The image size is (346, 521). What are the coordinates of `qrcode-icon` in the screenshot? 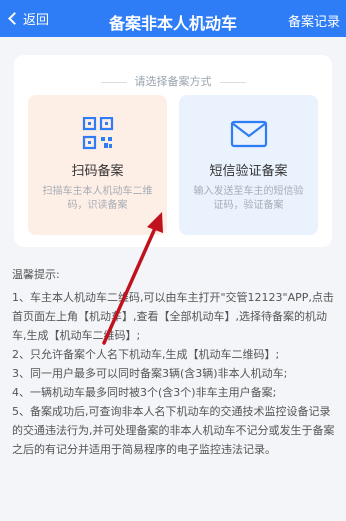 It's located at (97, 133).